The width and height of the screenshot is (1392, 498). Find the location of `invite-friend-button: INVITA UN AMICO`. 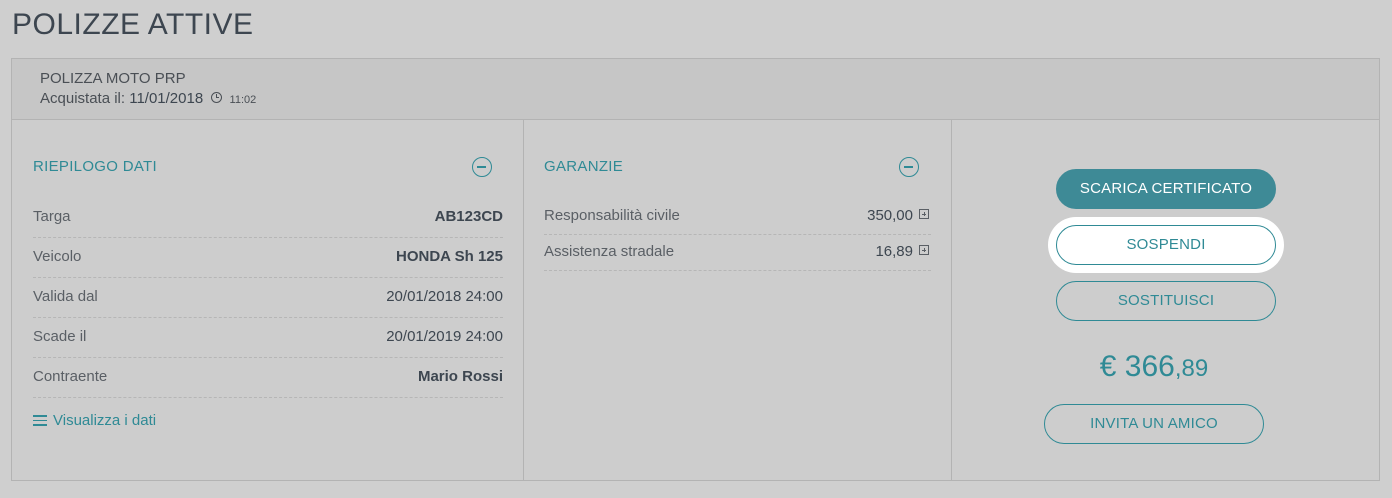

invite-friend-button: INVITA UN AMICO is located at coordinates (1154, 424).